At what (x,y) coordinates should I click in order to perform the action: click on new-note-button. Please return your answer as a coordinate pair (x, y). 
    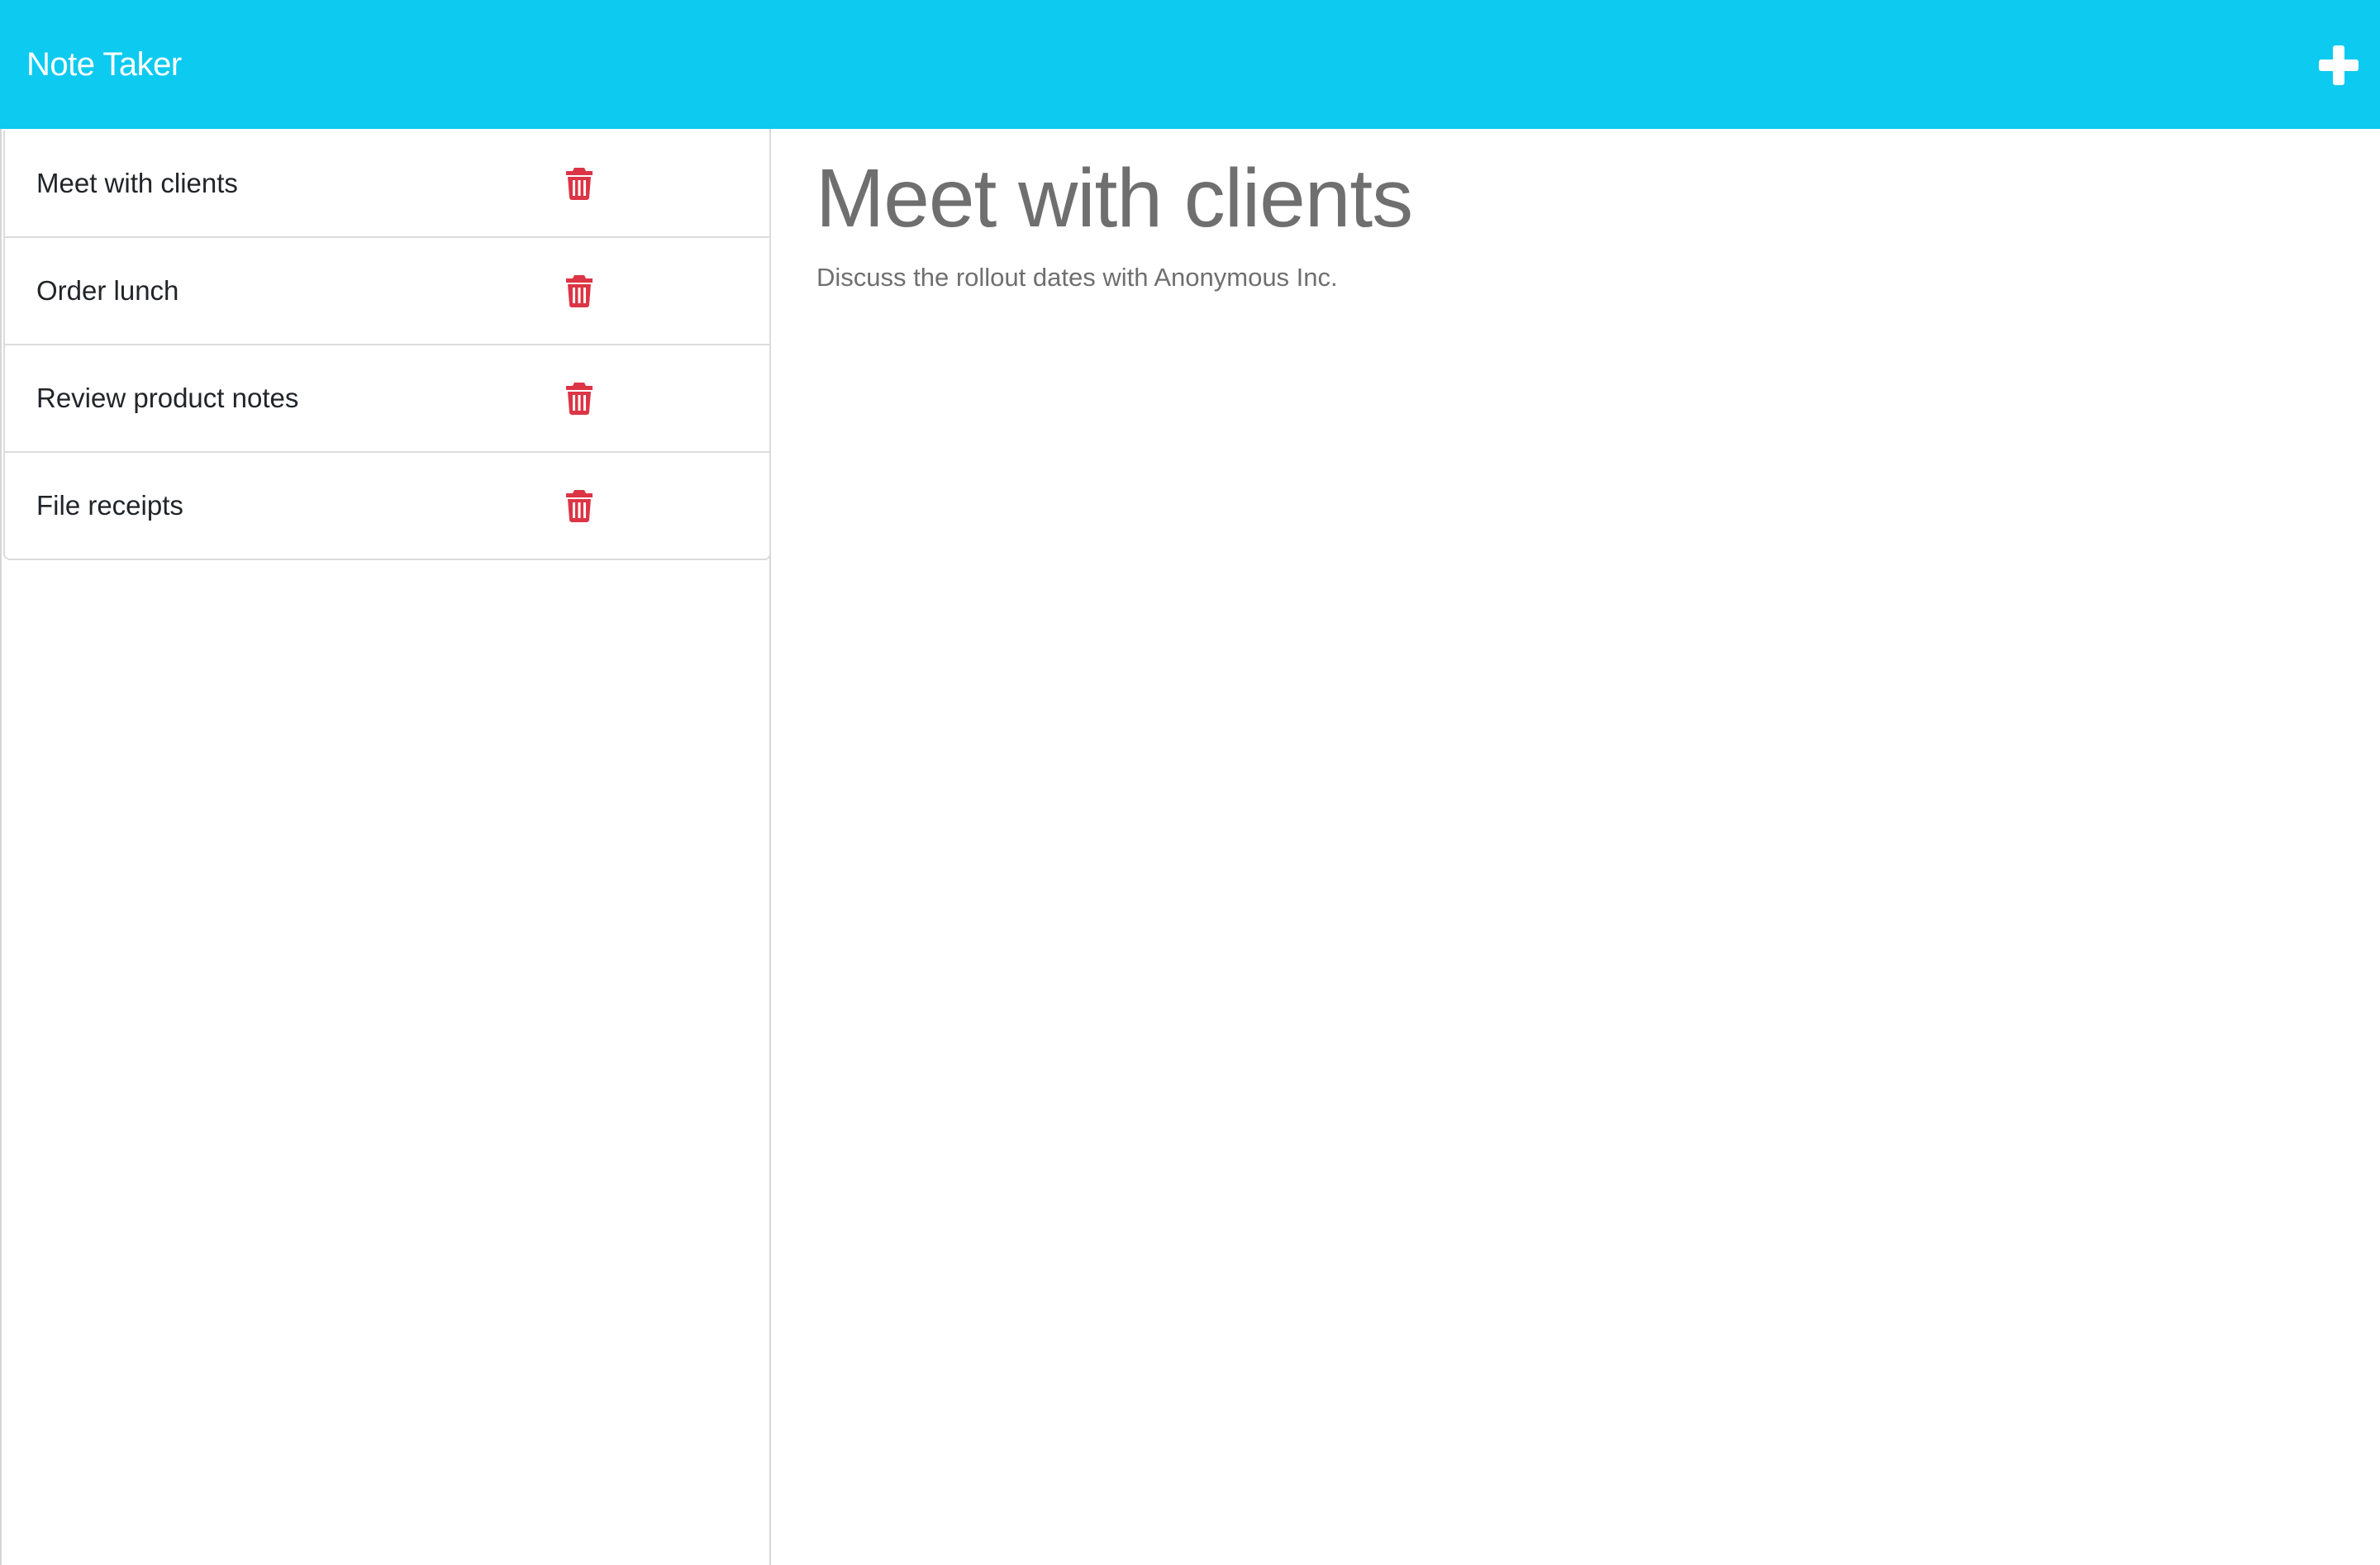
    Looking at the image, I should click on (2338, 65).